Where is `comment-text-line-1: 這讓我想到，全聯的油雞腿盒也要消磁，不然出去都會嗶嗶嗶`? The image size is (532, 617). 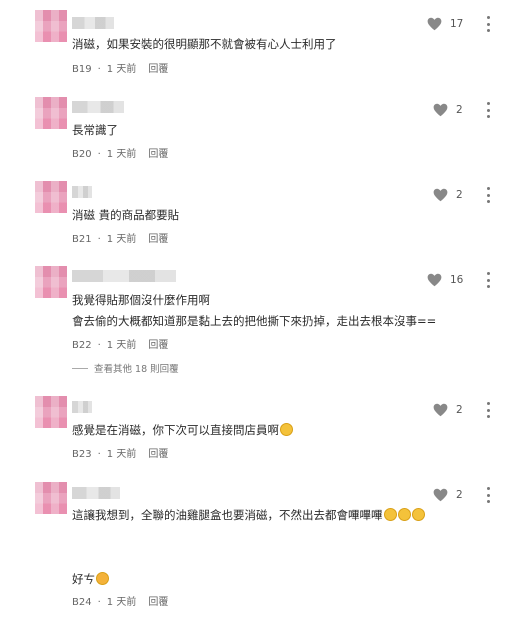 comment-text-line-1: 這讓我想到，全聯的油雞腿盒也要消磁，不然出去都會嗶嗶嗶 is located at coordinates (248, 515).